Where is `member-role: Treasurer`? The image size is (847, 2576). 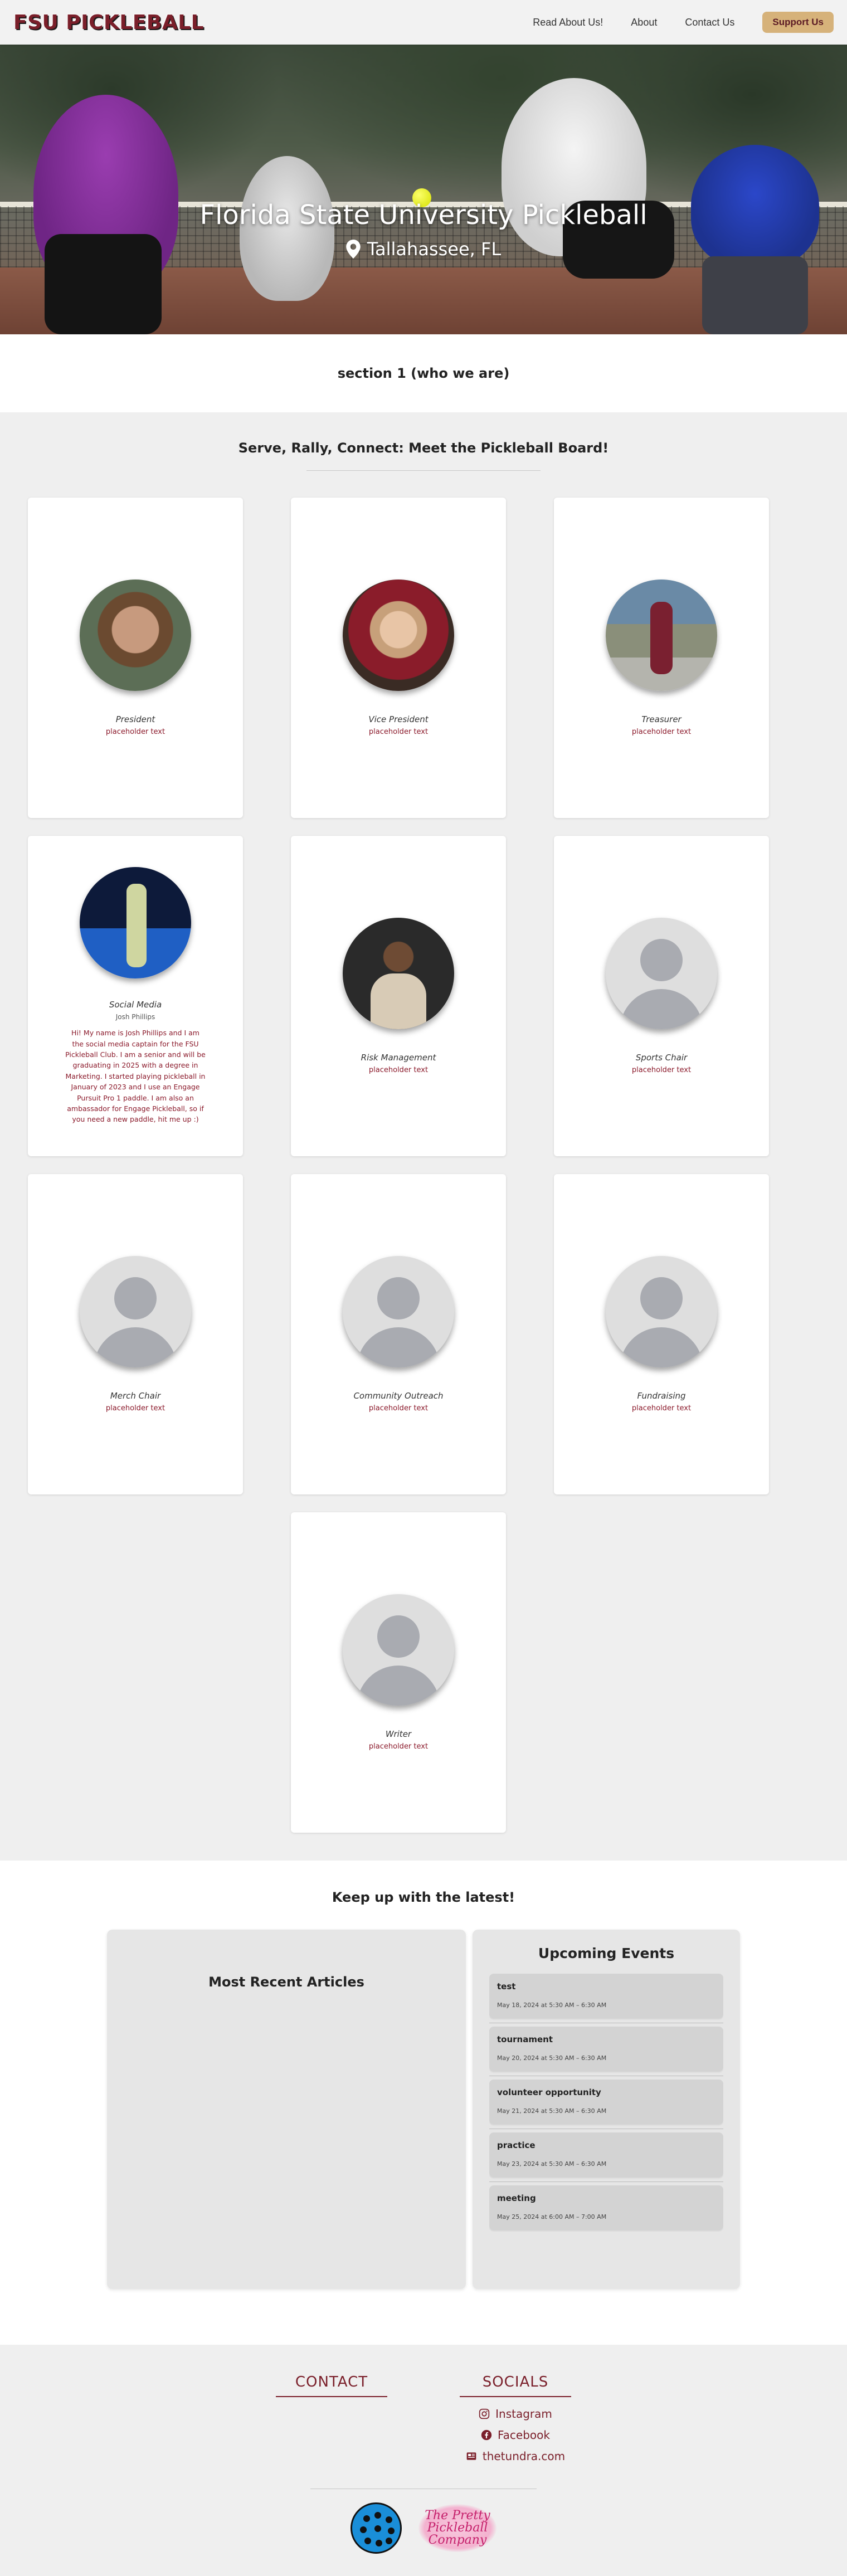 member-role: Treasurer is located at coordinates (661, 719).